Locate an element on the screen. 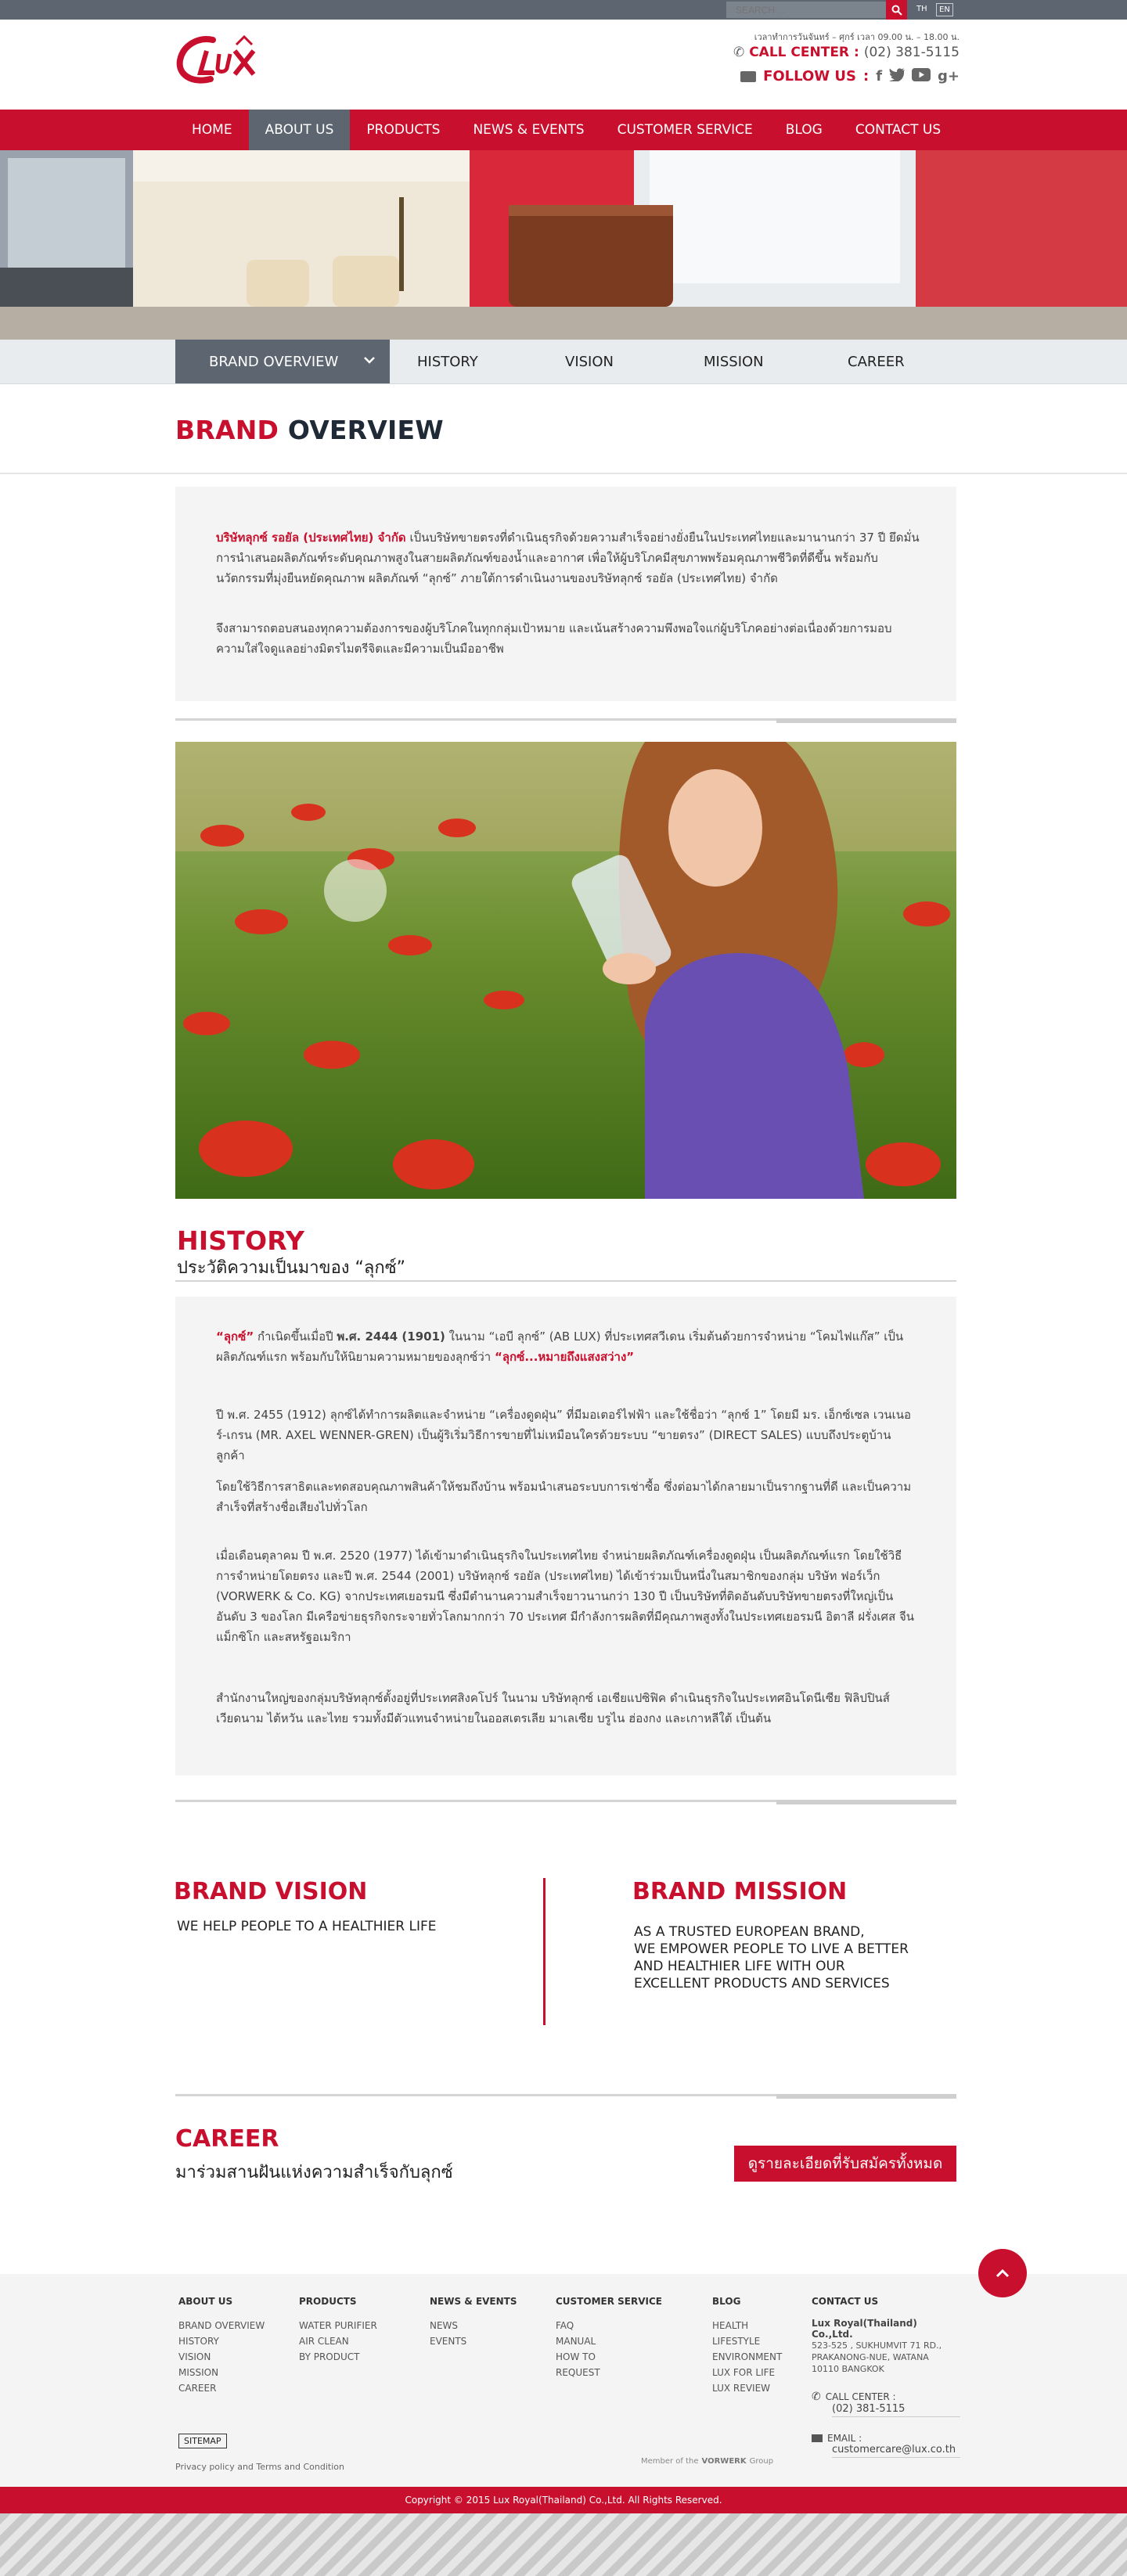 Image resolution: width=1127 pixels, height=2576 pixels. call-center-number: (02) 381-5115 is located at coordinates (912, 53).